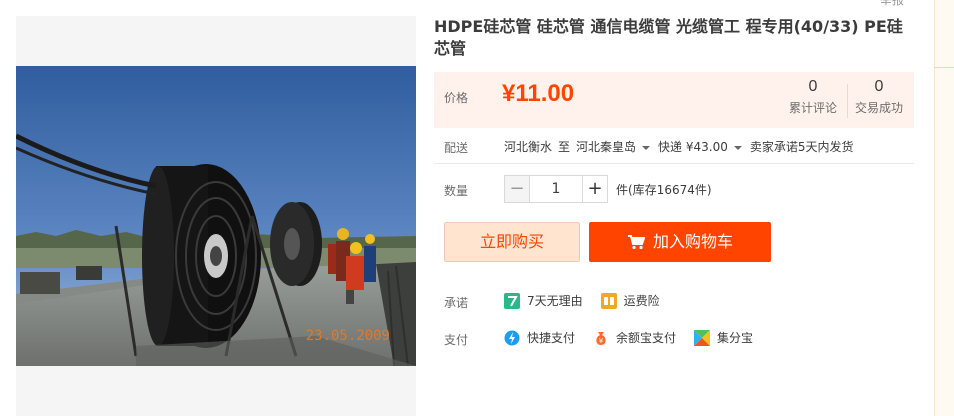 This screenshot has height=416, width=954. I want to click on yuebao-icon: ¥, so click(601, 338).